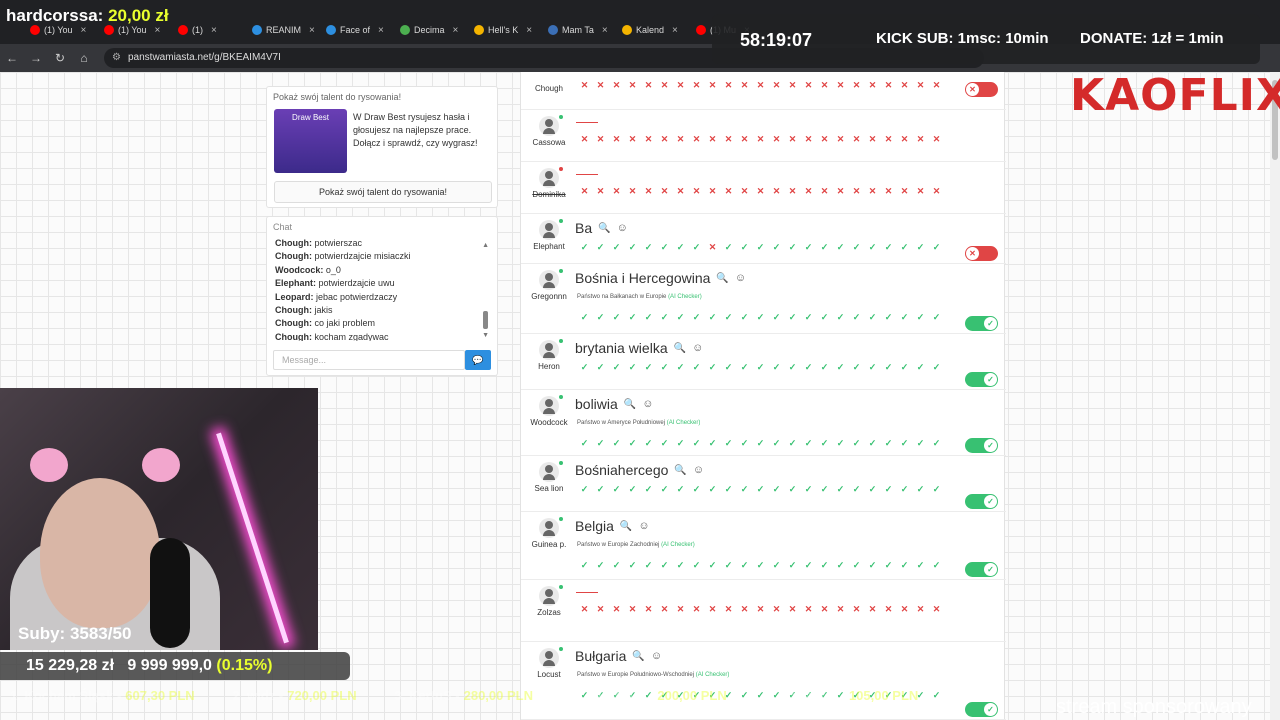 The image size is (1280, 720). What do you see at coordinates (485, 335) in the screenshot?
I see `scroll-down-icon: ▼` at bounding box center [485, 335].